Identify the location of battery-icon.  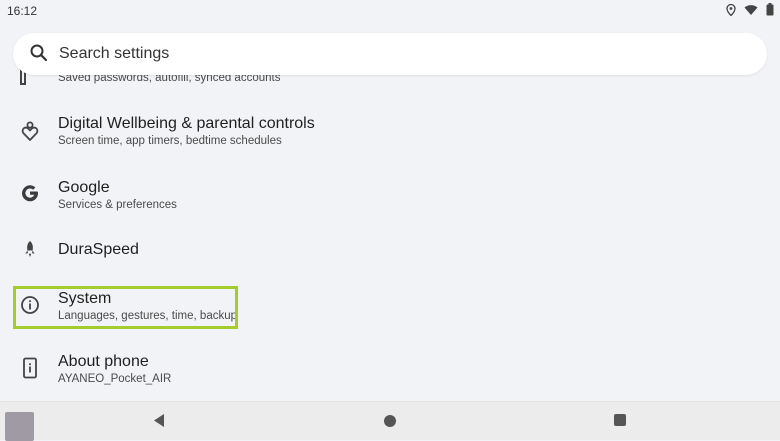
(770, 9).